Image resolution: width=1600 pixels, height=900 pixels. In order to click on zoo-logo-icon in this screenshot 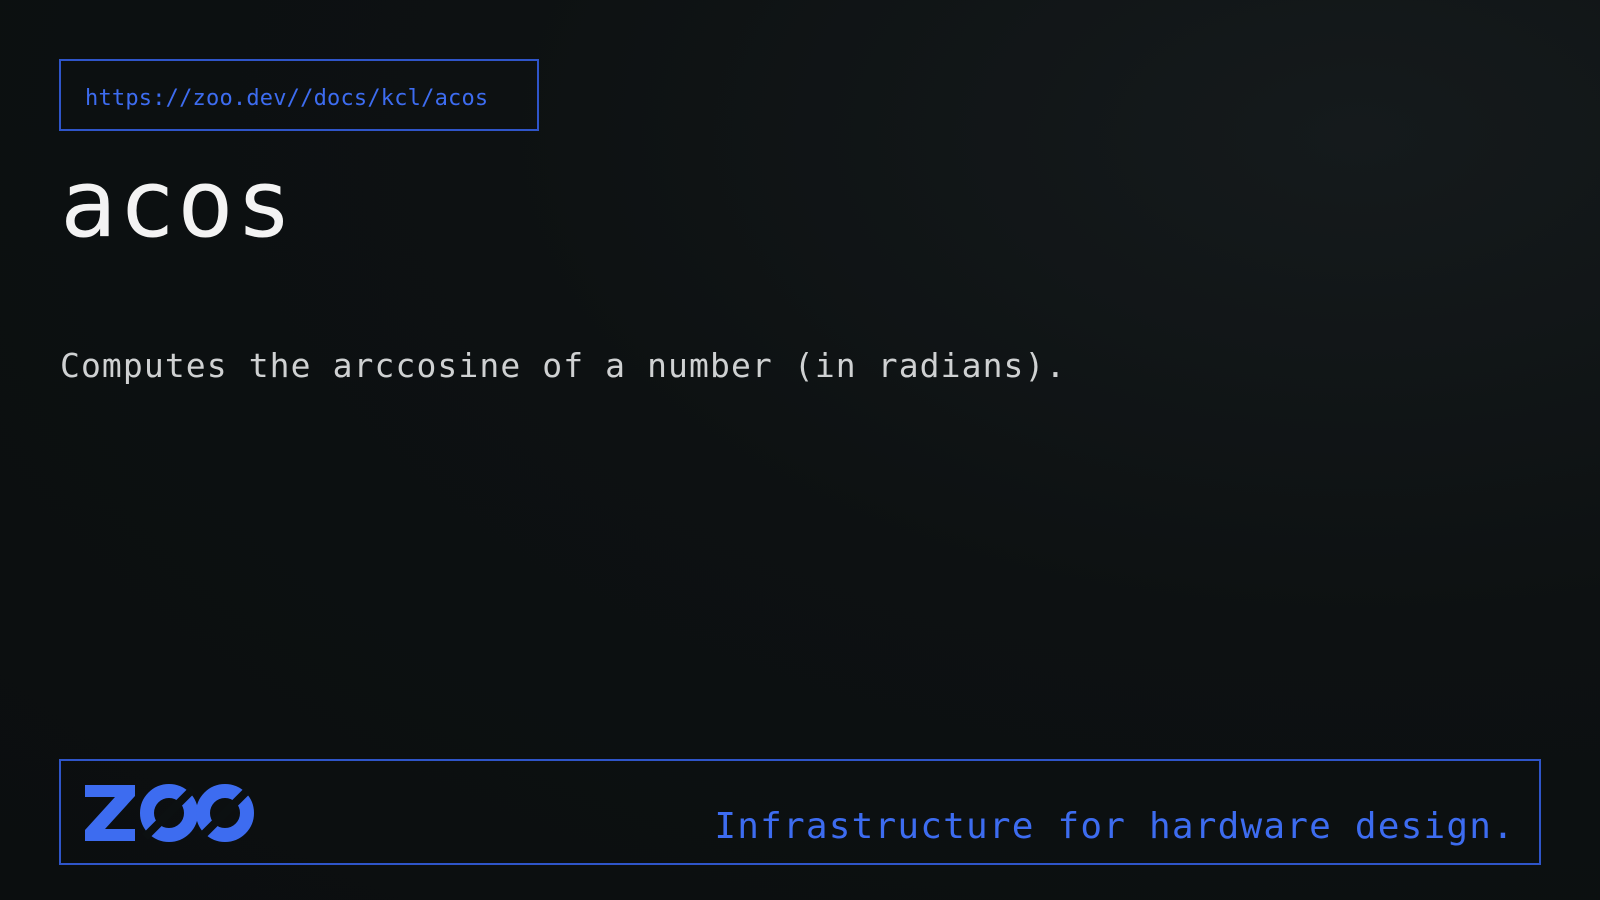, I will do `click(169, 813)`.